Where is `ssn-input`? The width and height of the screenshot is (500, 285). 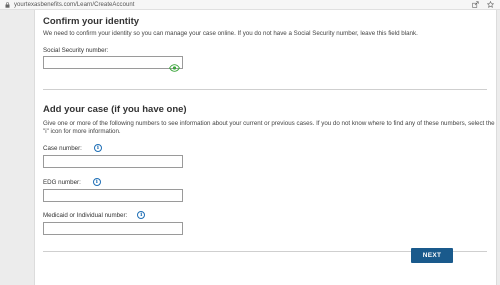 ssn-input is located at coordinates (113, 64).